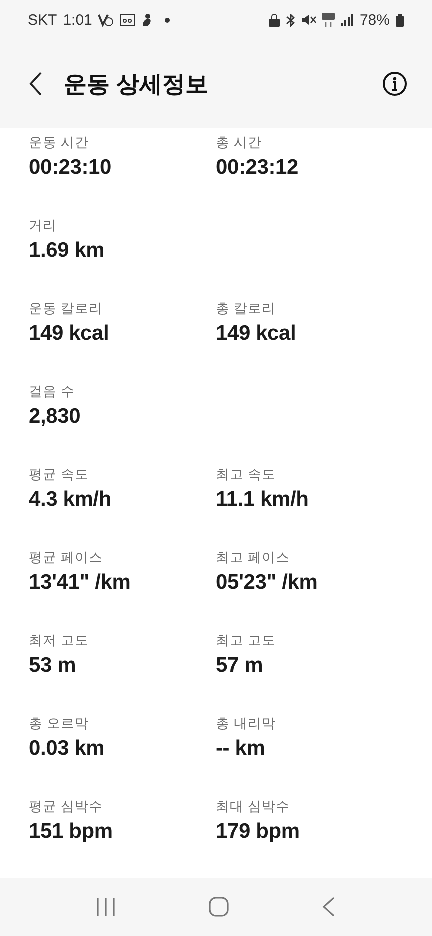 Image resolution: width=432 pixels, height=936 pixels. Describe the element at coordinates (347, 20) in the screenshot. I see `signal-icon` at that location.